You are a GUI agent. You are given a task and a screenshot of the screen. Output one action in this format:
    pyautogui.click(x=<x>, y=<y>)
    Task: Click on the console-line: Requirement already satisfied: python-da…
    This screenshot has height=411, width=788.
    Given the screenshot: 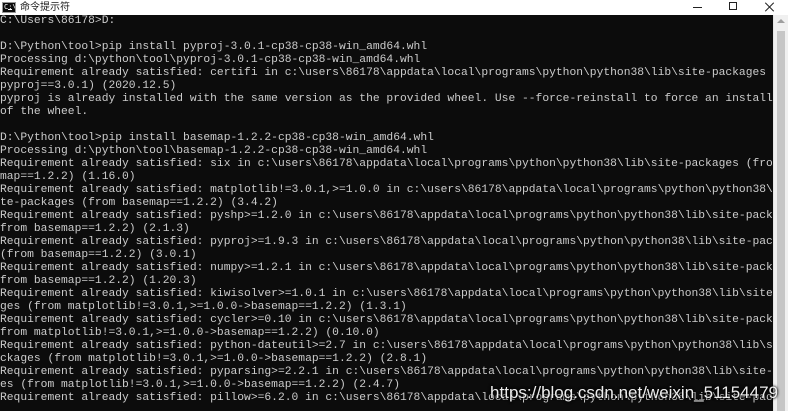 What is the action you would take?
    pyautogui.click(x=386, y=346)
    